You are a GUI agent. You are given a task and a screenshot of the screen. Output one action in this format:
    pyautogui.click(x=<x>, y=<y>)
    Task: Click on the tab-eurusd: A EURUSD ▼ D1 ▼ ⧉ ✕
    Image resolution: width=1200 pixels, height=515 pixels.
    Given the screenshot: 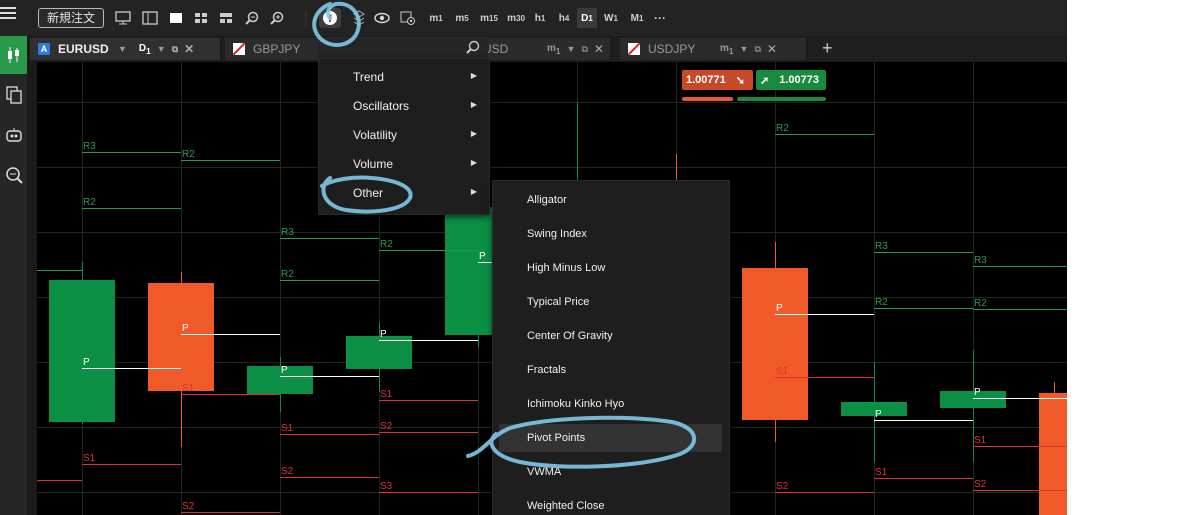 What is the action you would take?
    pyautogui.click(x=125, y=49)
    